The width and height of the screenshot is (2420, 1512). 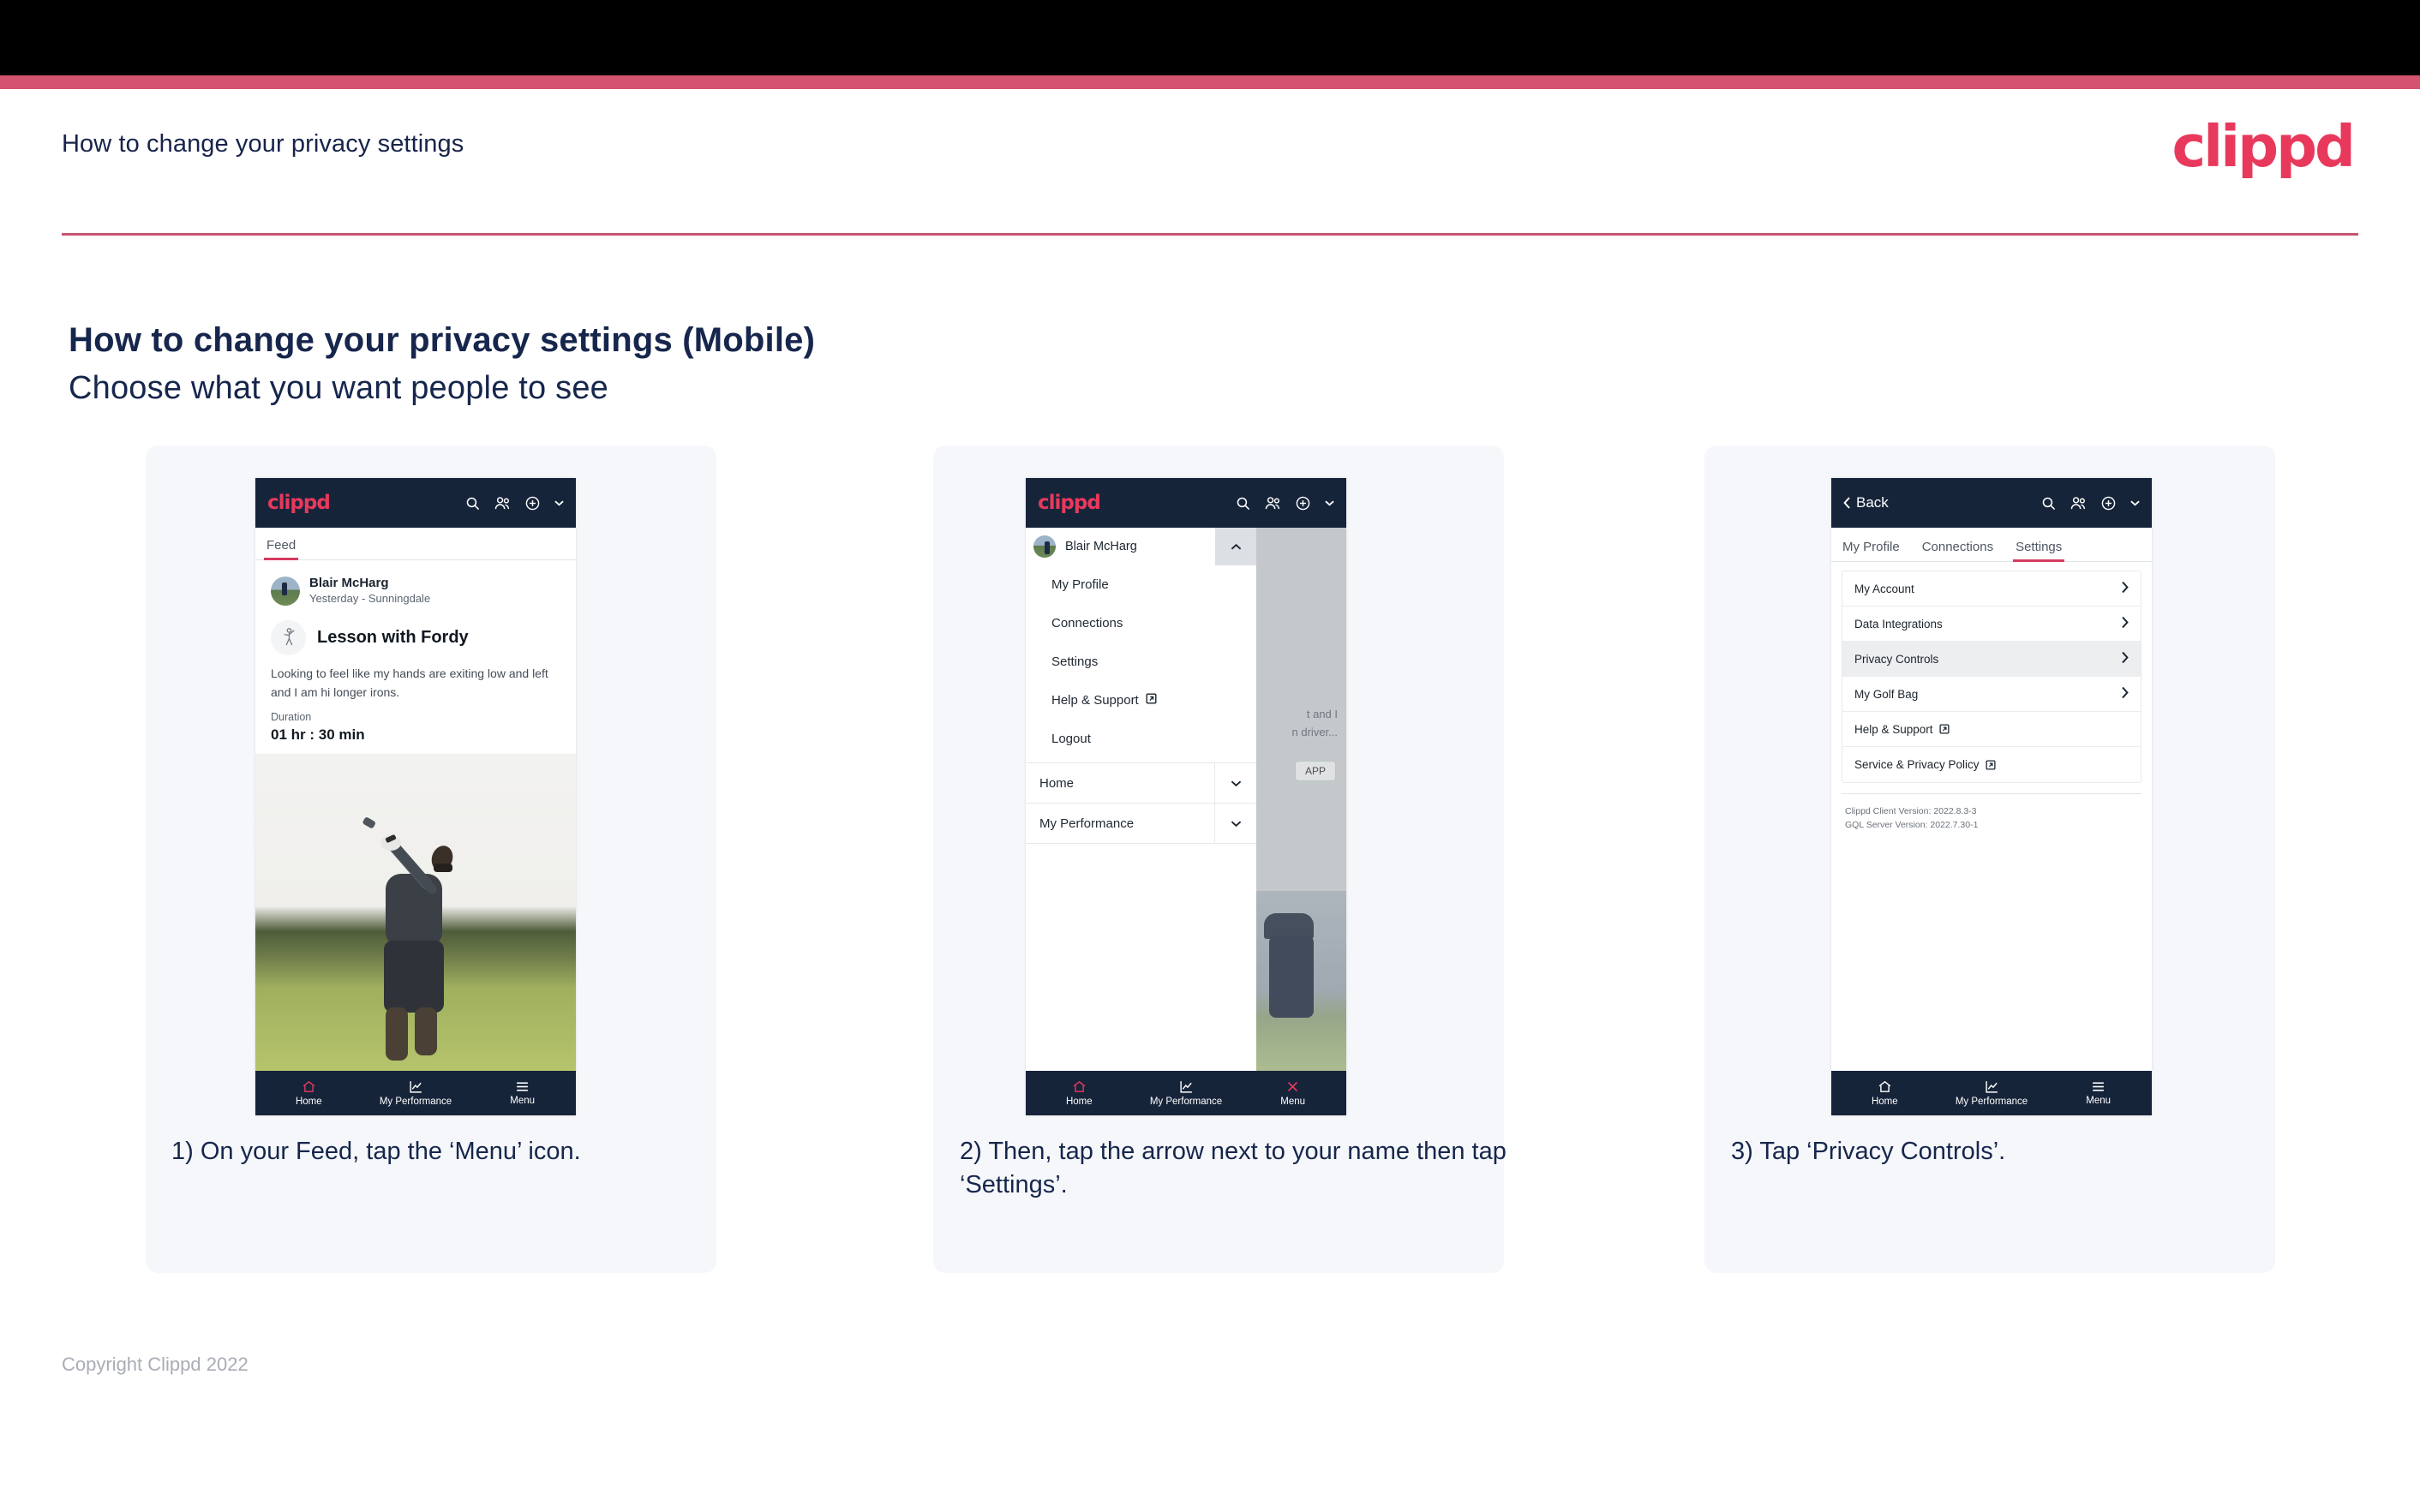 What do you see at coordinates (1141, 584) in the screenshot?
I see `drawer-item-my-profile: My Profile` at bounding box center [1141, 584].